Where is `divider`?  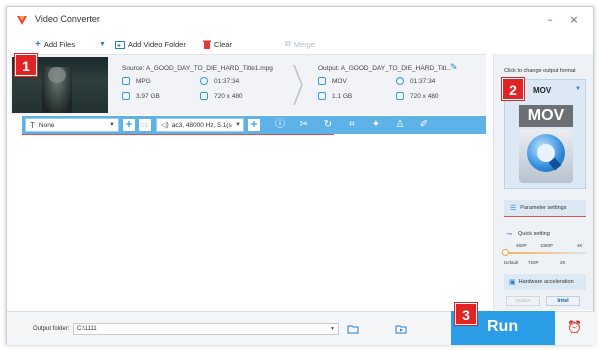 divider is located at coordinates (545, 216).